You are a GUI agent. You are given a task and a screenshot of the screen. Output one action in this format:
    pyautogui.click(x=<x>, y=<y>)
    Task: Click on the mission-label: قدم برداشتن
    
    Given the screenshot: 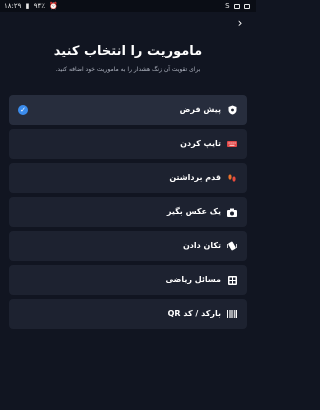 What is the action you would take?
    pyautogui.click(x=195, y=177)
    